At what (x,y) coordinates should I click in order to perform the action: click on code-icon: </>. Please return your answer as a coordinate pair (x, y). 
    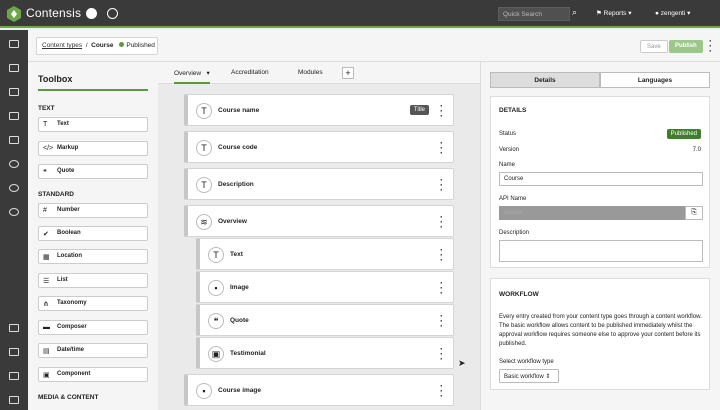
    Looking at the image, I should click on (48, 148).